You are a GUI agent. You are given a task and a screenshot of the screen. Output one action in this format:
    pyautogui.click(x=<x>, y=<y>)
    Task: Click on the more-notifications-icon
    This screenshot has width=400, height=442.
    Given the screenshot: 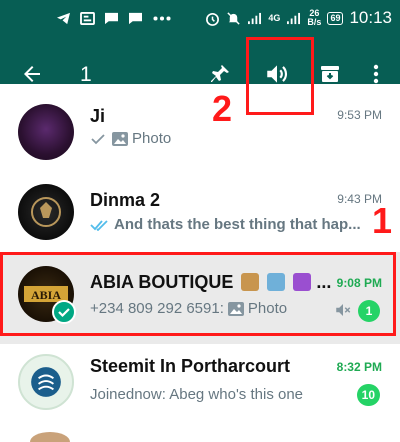 What is the action you would take?
    pyautogui.click(x=162, y=18)
    